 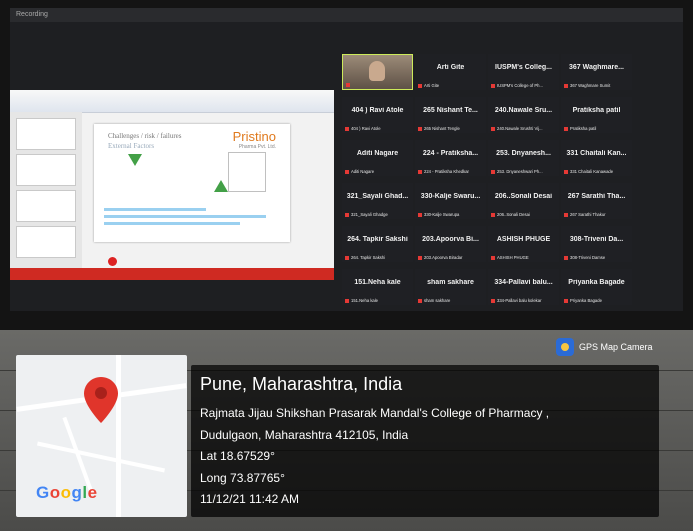 I want to click on participant-tile: sham sakhare sham sakhare, so click(x=450, y=287).